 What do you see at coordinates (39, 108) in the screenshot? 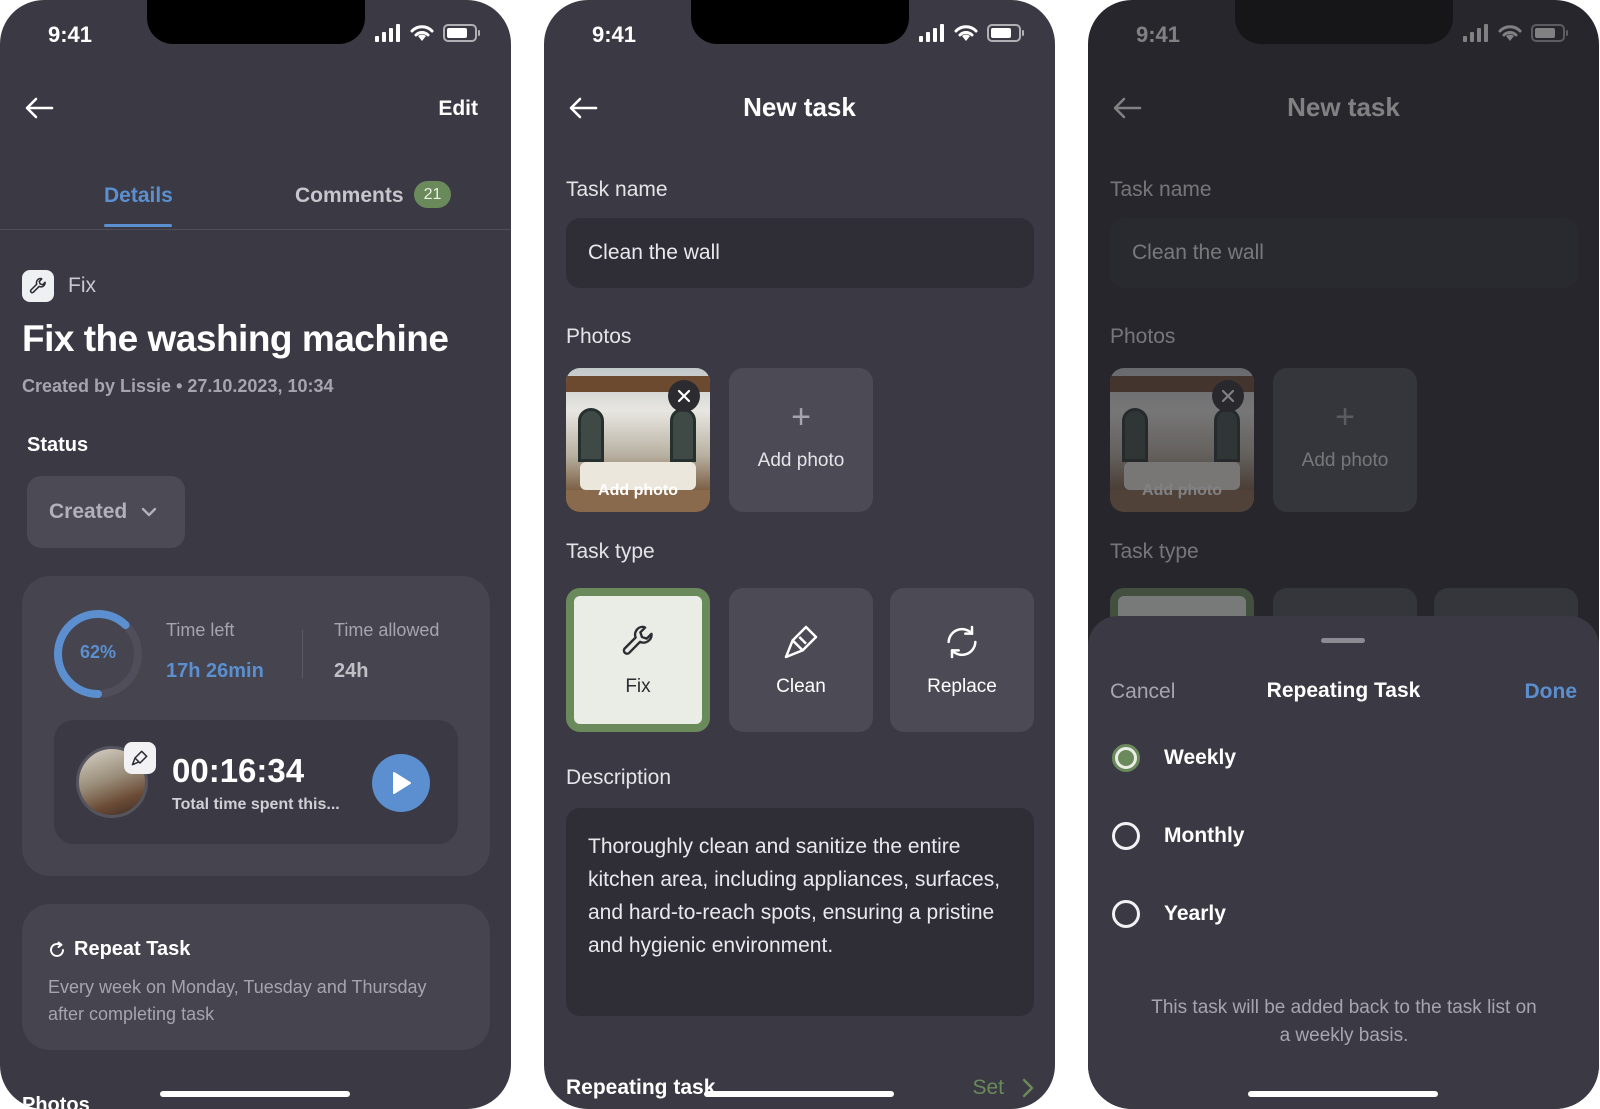
I see `back-arrow-icon` at bounding box center [39, 108].